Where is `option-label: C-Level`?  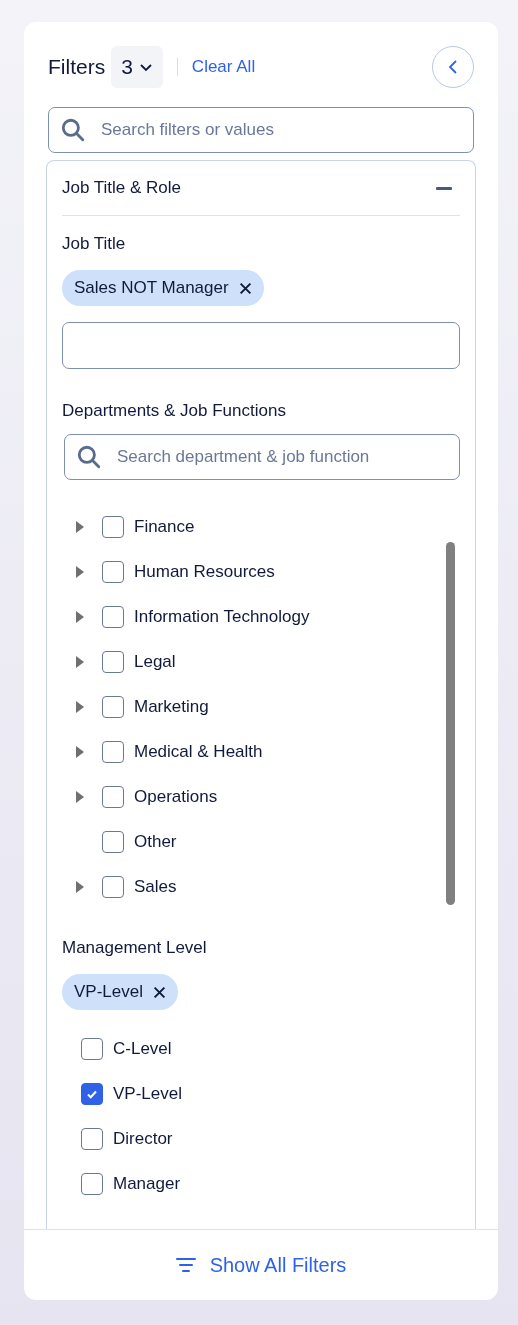
option-label: C-Level is located at coordinates (142, 1048).